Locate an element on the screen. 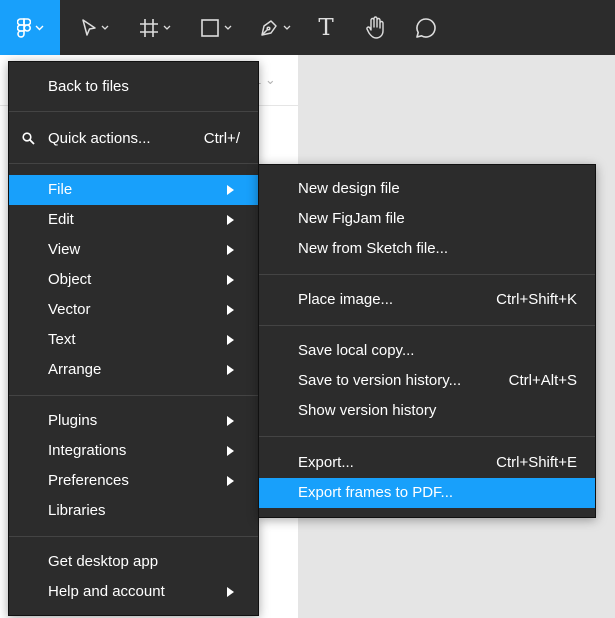 This screenshot has width=615, height=618. main-menu-button is located at coordinates (30, 27).